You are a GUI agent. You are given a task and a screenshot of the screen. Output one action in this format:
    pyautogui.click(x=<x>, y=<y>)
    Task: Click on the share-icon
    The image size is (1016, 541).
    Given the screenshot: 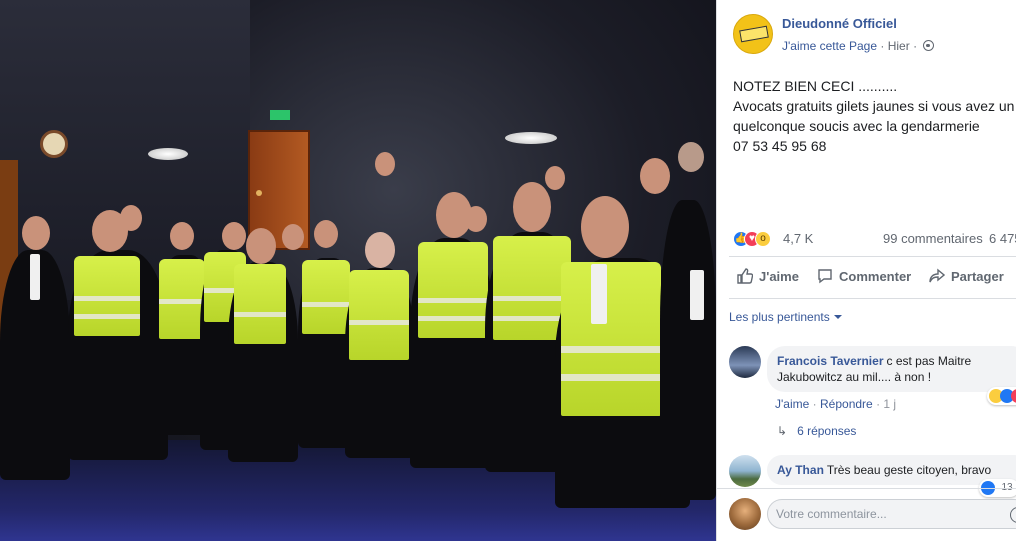 What is the action you would take?
    pyautogui.click(x=937, y=275)
    